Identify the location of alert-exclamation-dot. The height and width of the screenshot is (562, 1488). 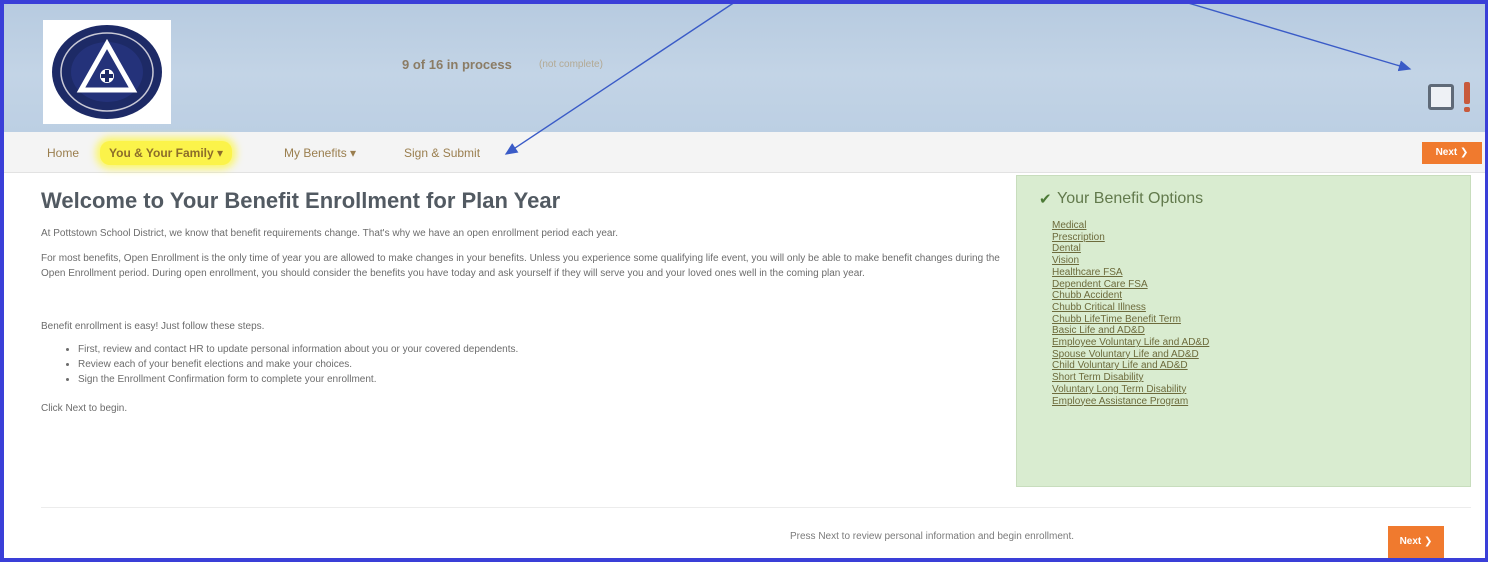
(1467, 109).